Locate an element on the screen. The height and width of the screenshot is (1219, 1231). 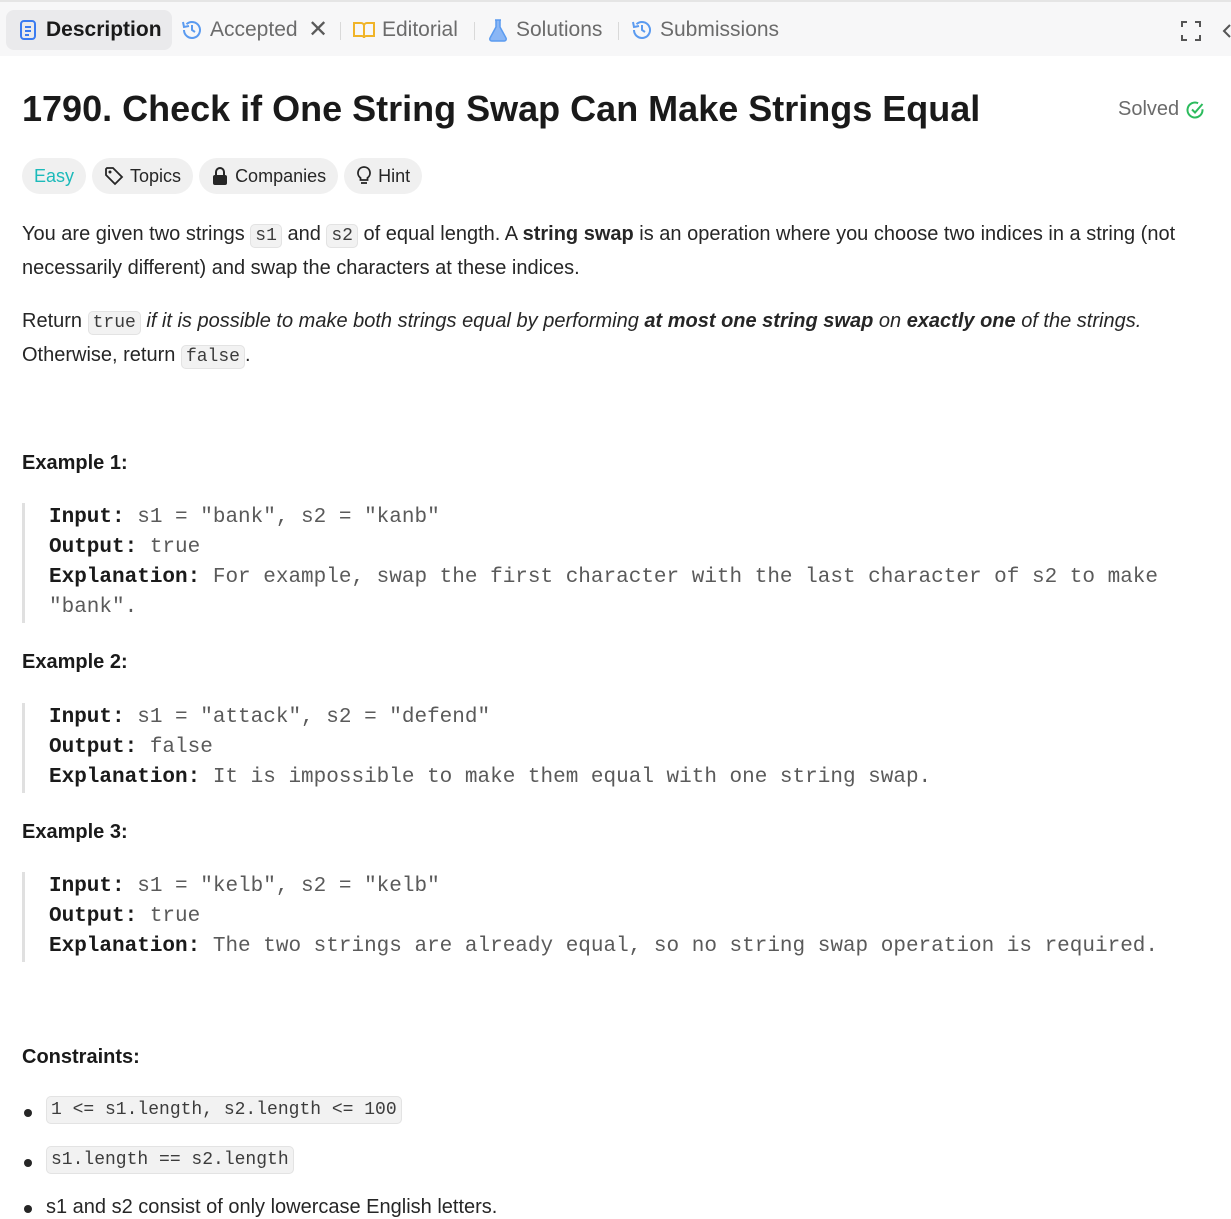
constraint-code: s1.length == s2.length is located at coordinates (170, 1160).